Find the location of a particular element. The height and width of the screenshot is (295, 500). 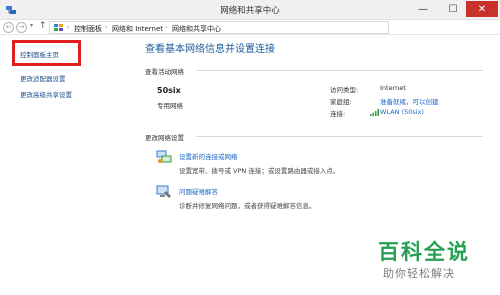

maximize-button: ☐ is located at coordinates (453, 9).